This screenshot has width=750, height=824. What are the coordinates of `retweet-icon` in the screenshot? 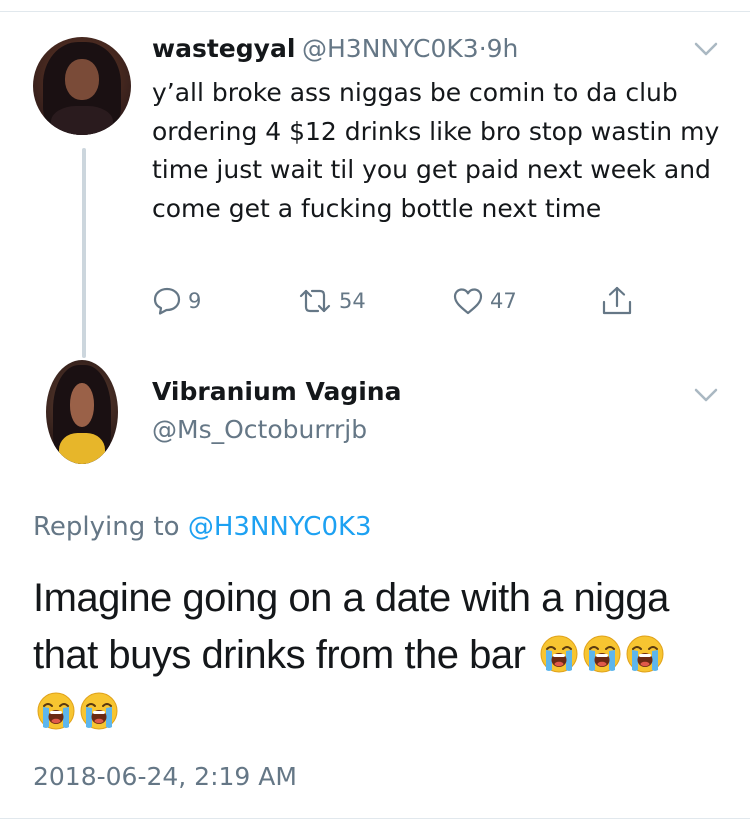 It's located at (315, 301).